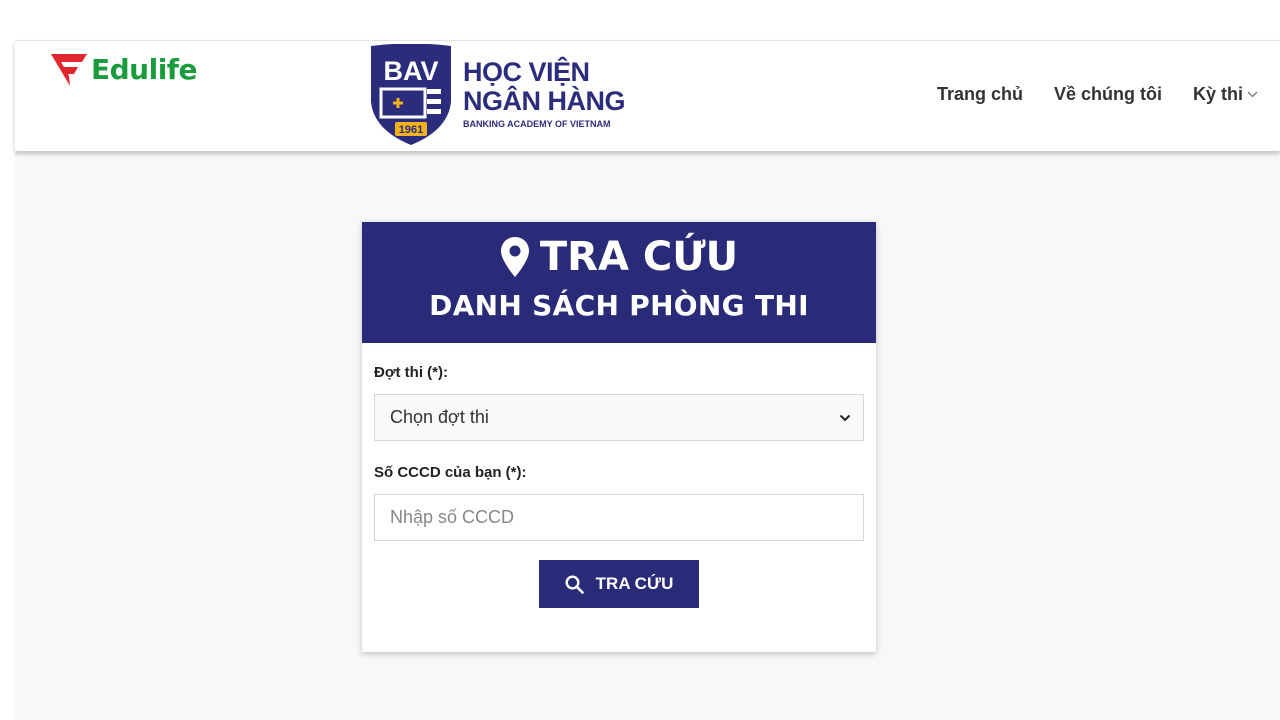 This screenshot has height=720, width=1280. What do you see at coordinates (410, 71) in the screenshot?
I see `academy-abbr: BAV` at bounding box center [410, 71].